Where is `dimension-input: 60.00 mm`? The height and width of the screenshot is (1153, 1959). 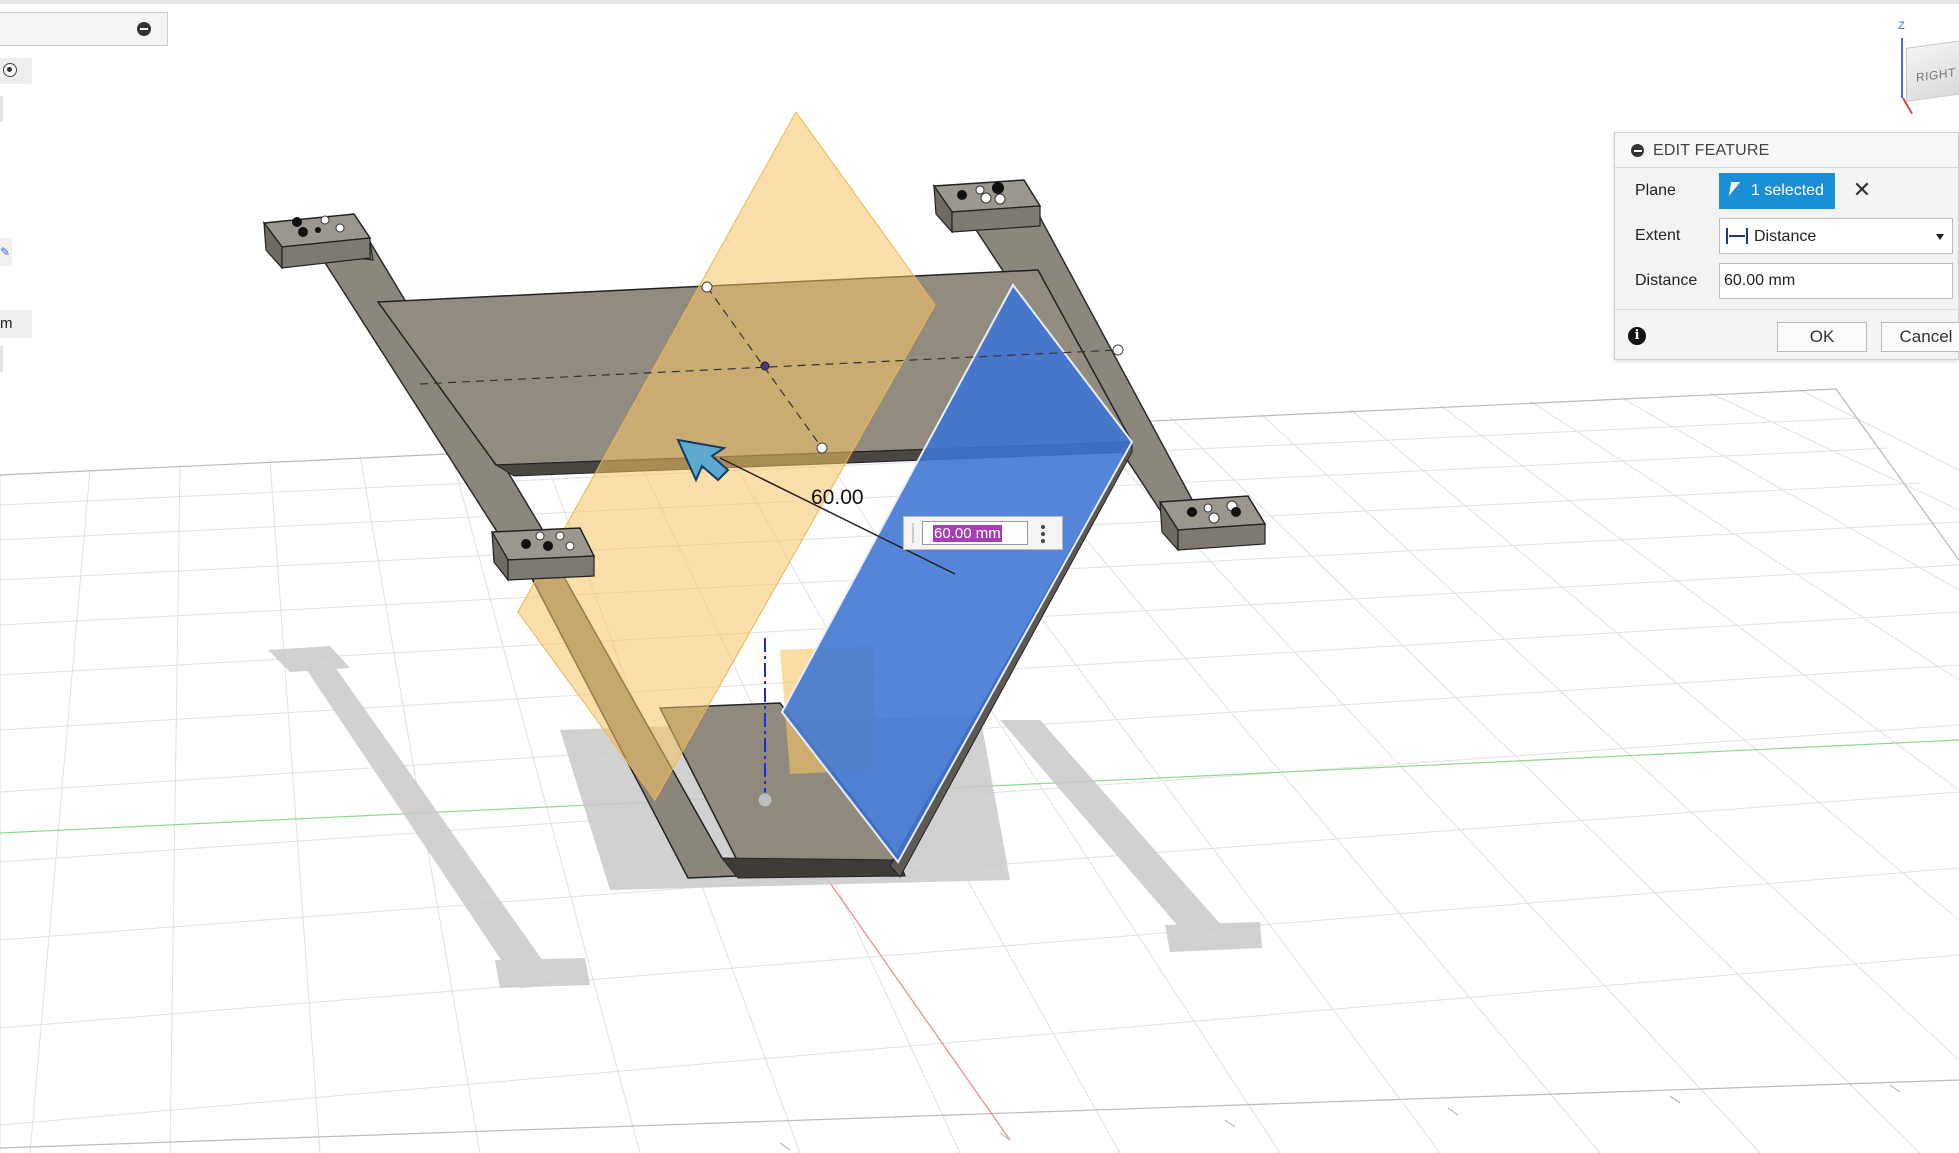
dimension-input: 60.00 mm is located at coordinates (975, 533).